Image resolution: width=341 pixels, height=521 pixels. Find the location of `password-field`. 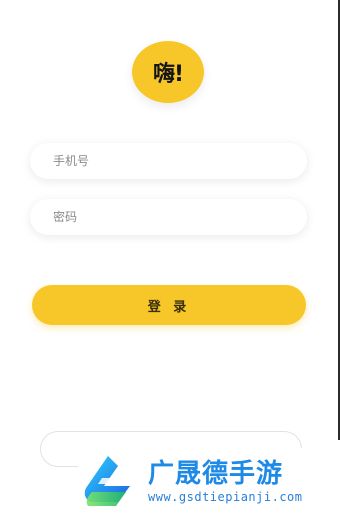

password-field is located at coordinates (168, 217).